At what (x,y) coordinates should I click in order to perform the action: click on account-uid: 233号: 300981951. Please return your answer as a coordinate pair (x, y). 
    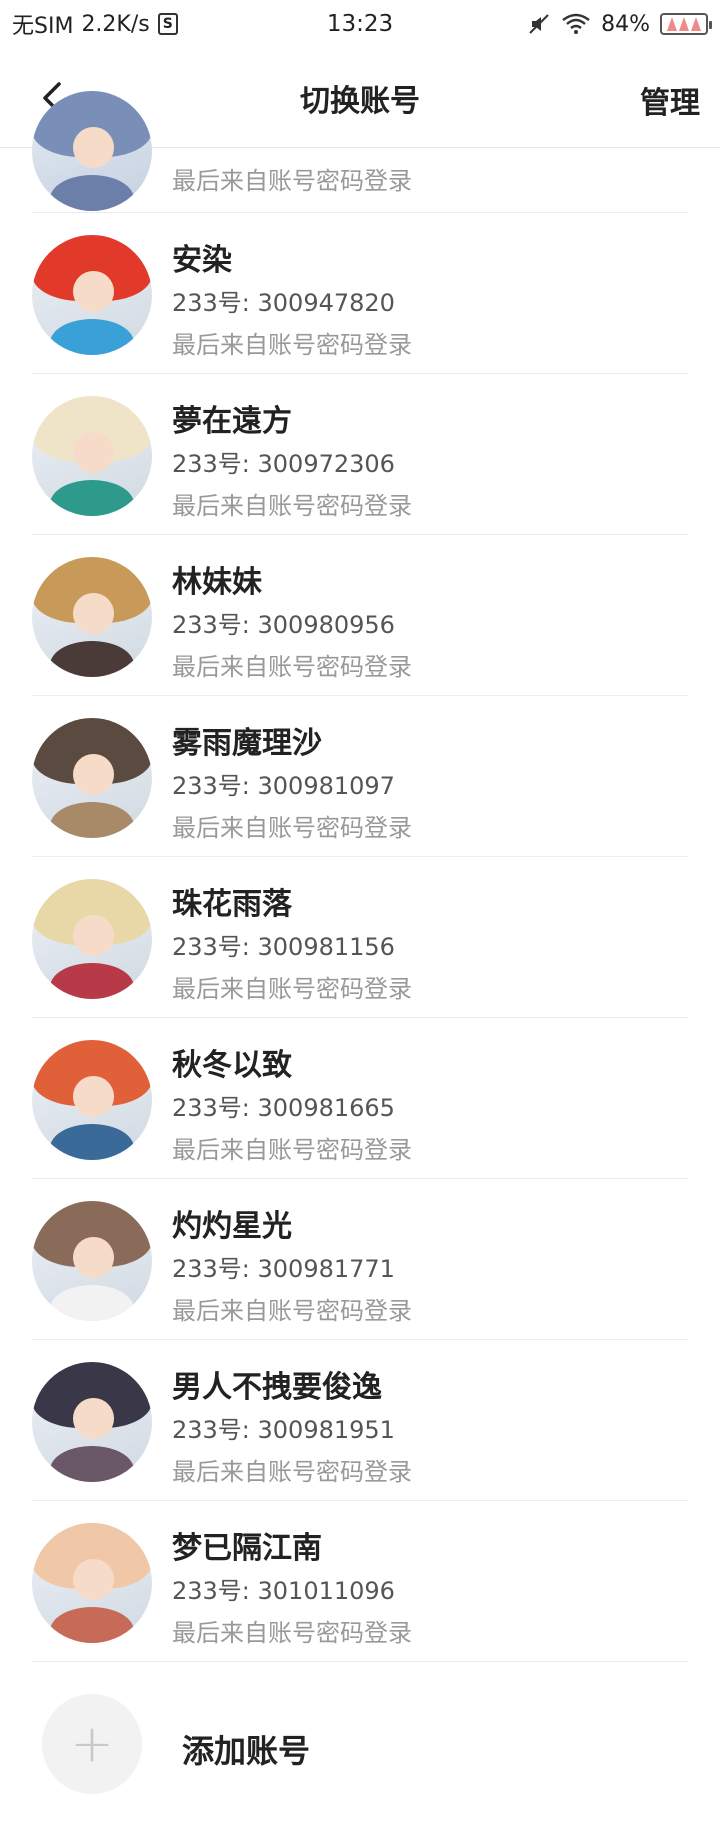
    Looking at the image, I should click on (283, 1430).